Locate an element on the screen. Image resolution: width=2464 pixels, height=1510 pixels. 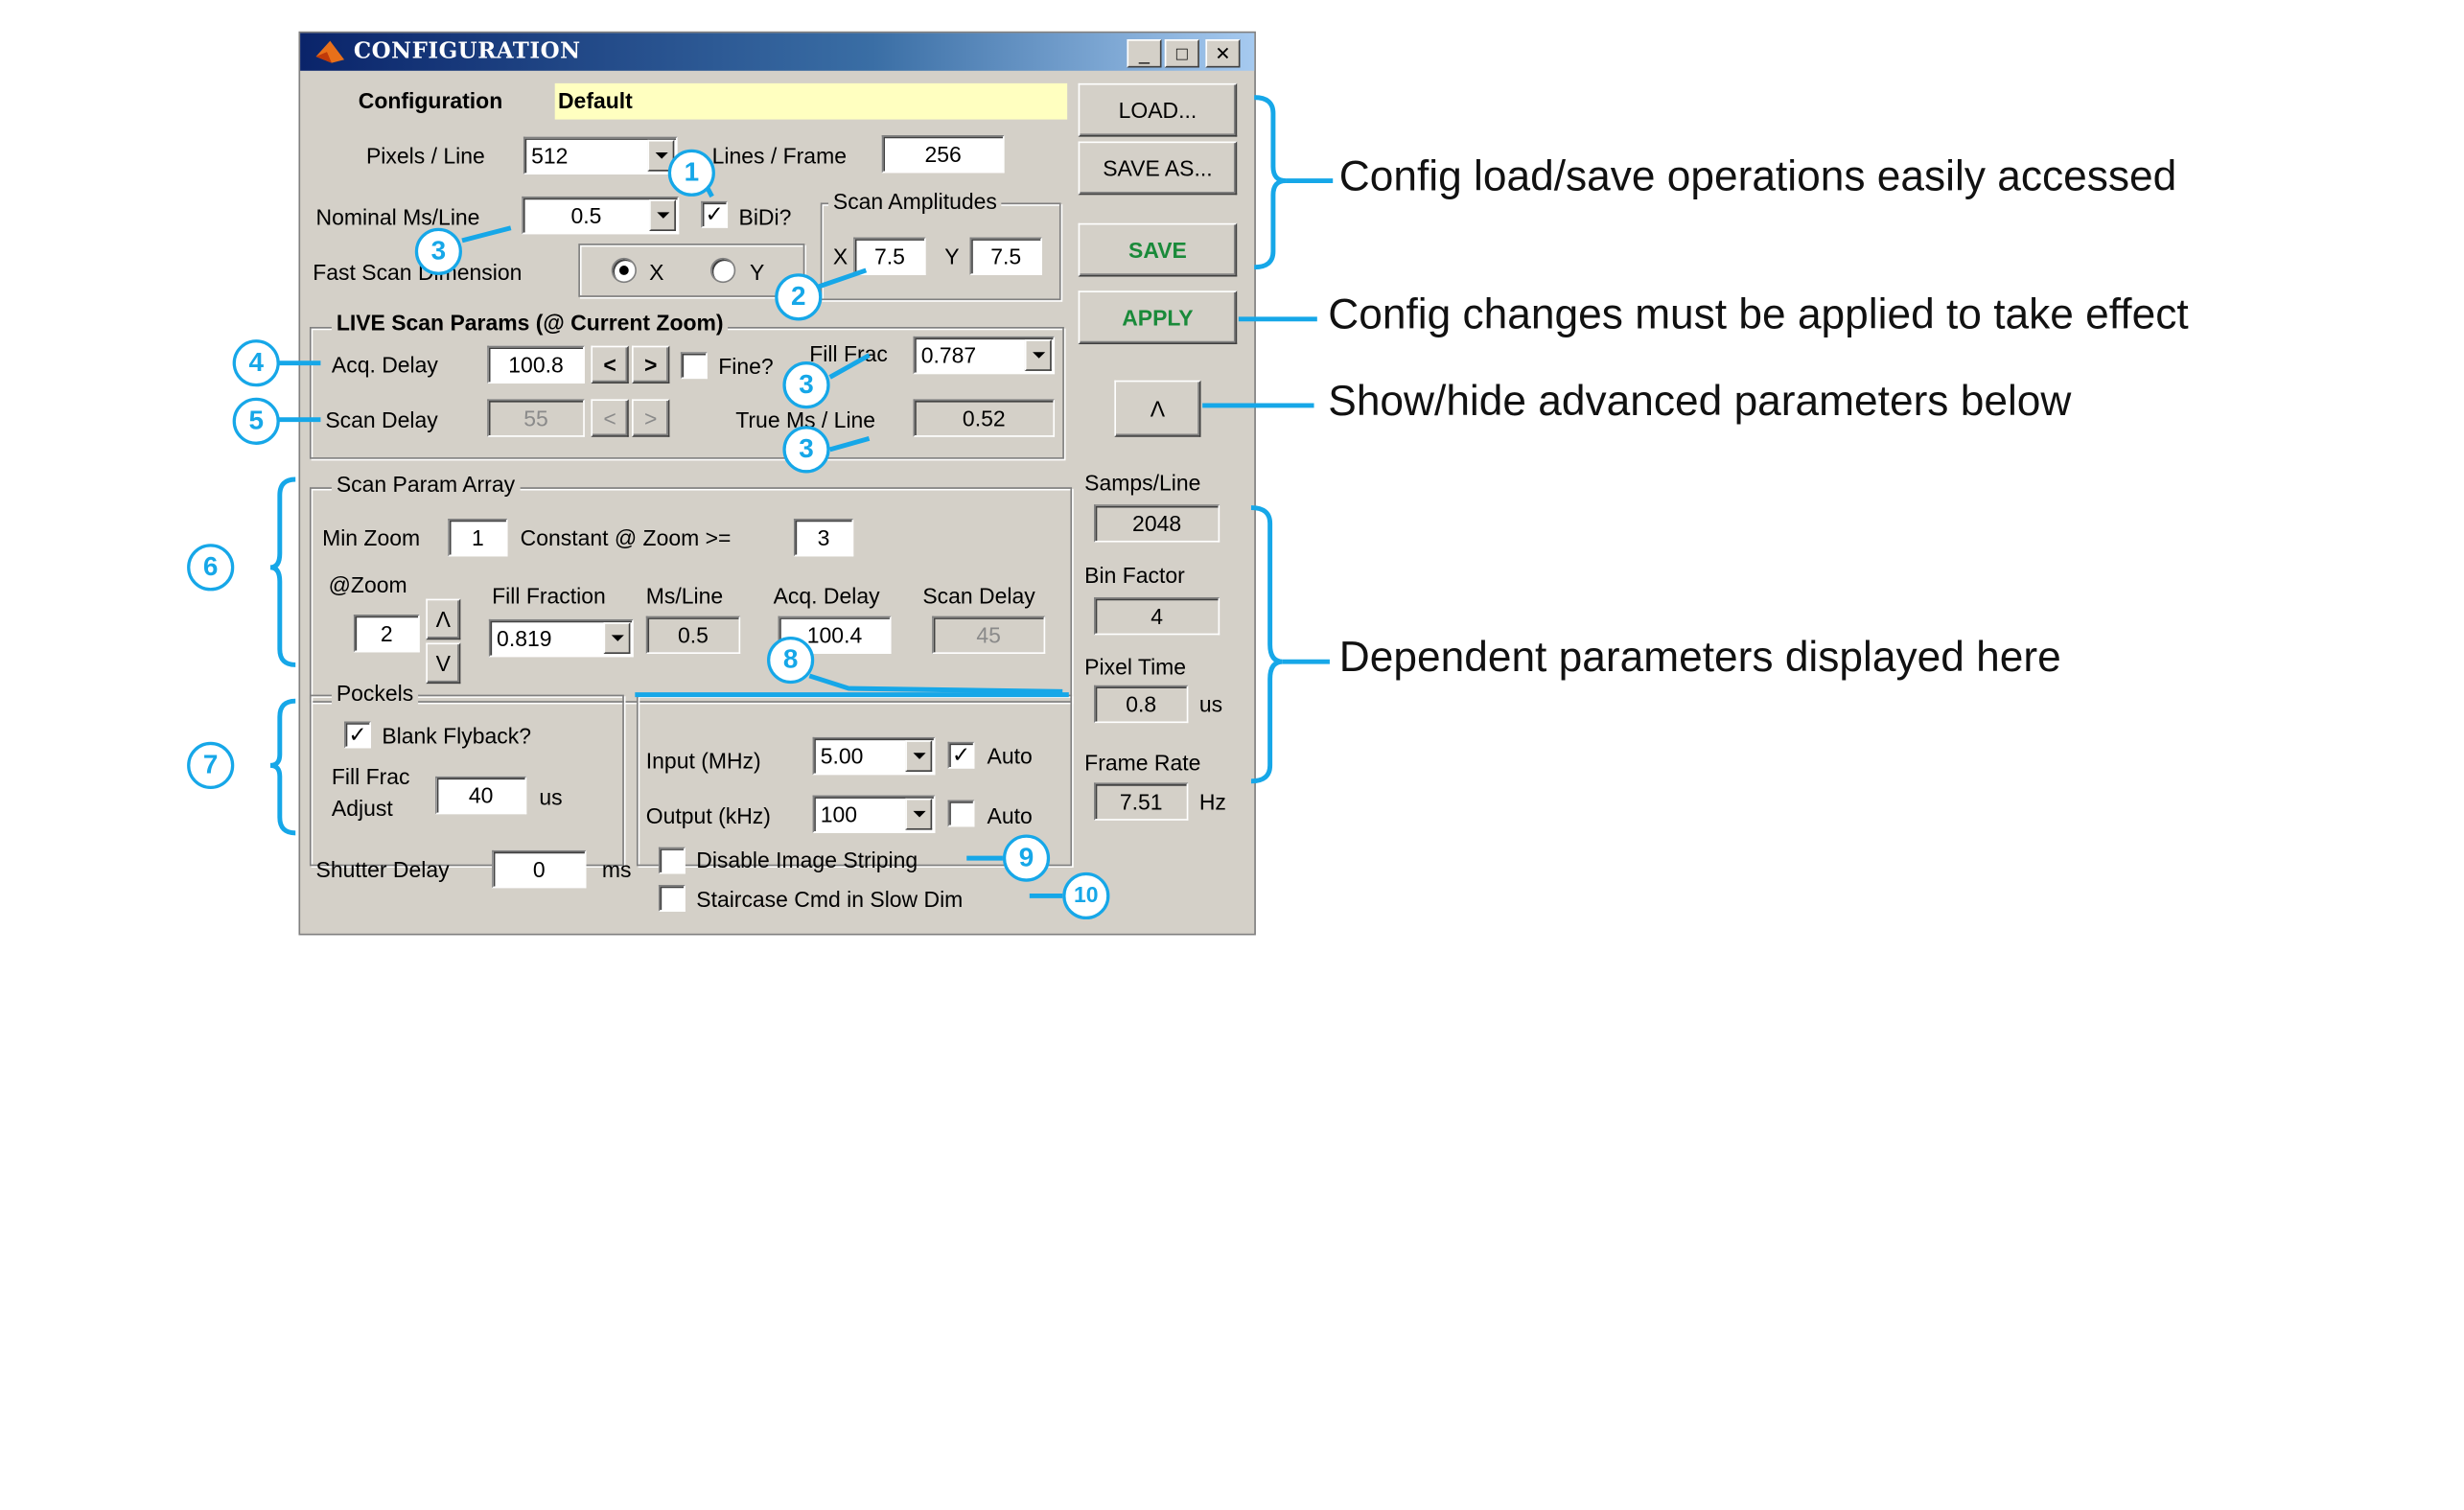
bracket-load-save is located at coordinates (1270, 183).